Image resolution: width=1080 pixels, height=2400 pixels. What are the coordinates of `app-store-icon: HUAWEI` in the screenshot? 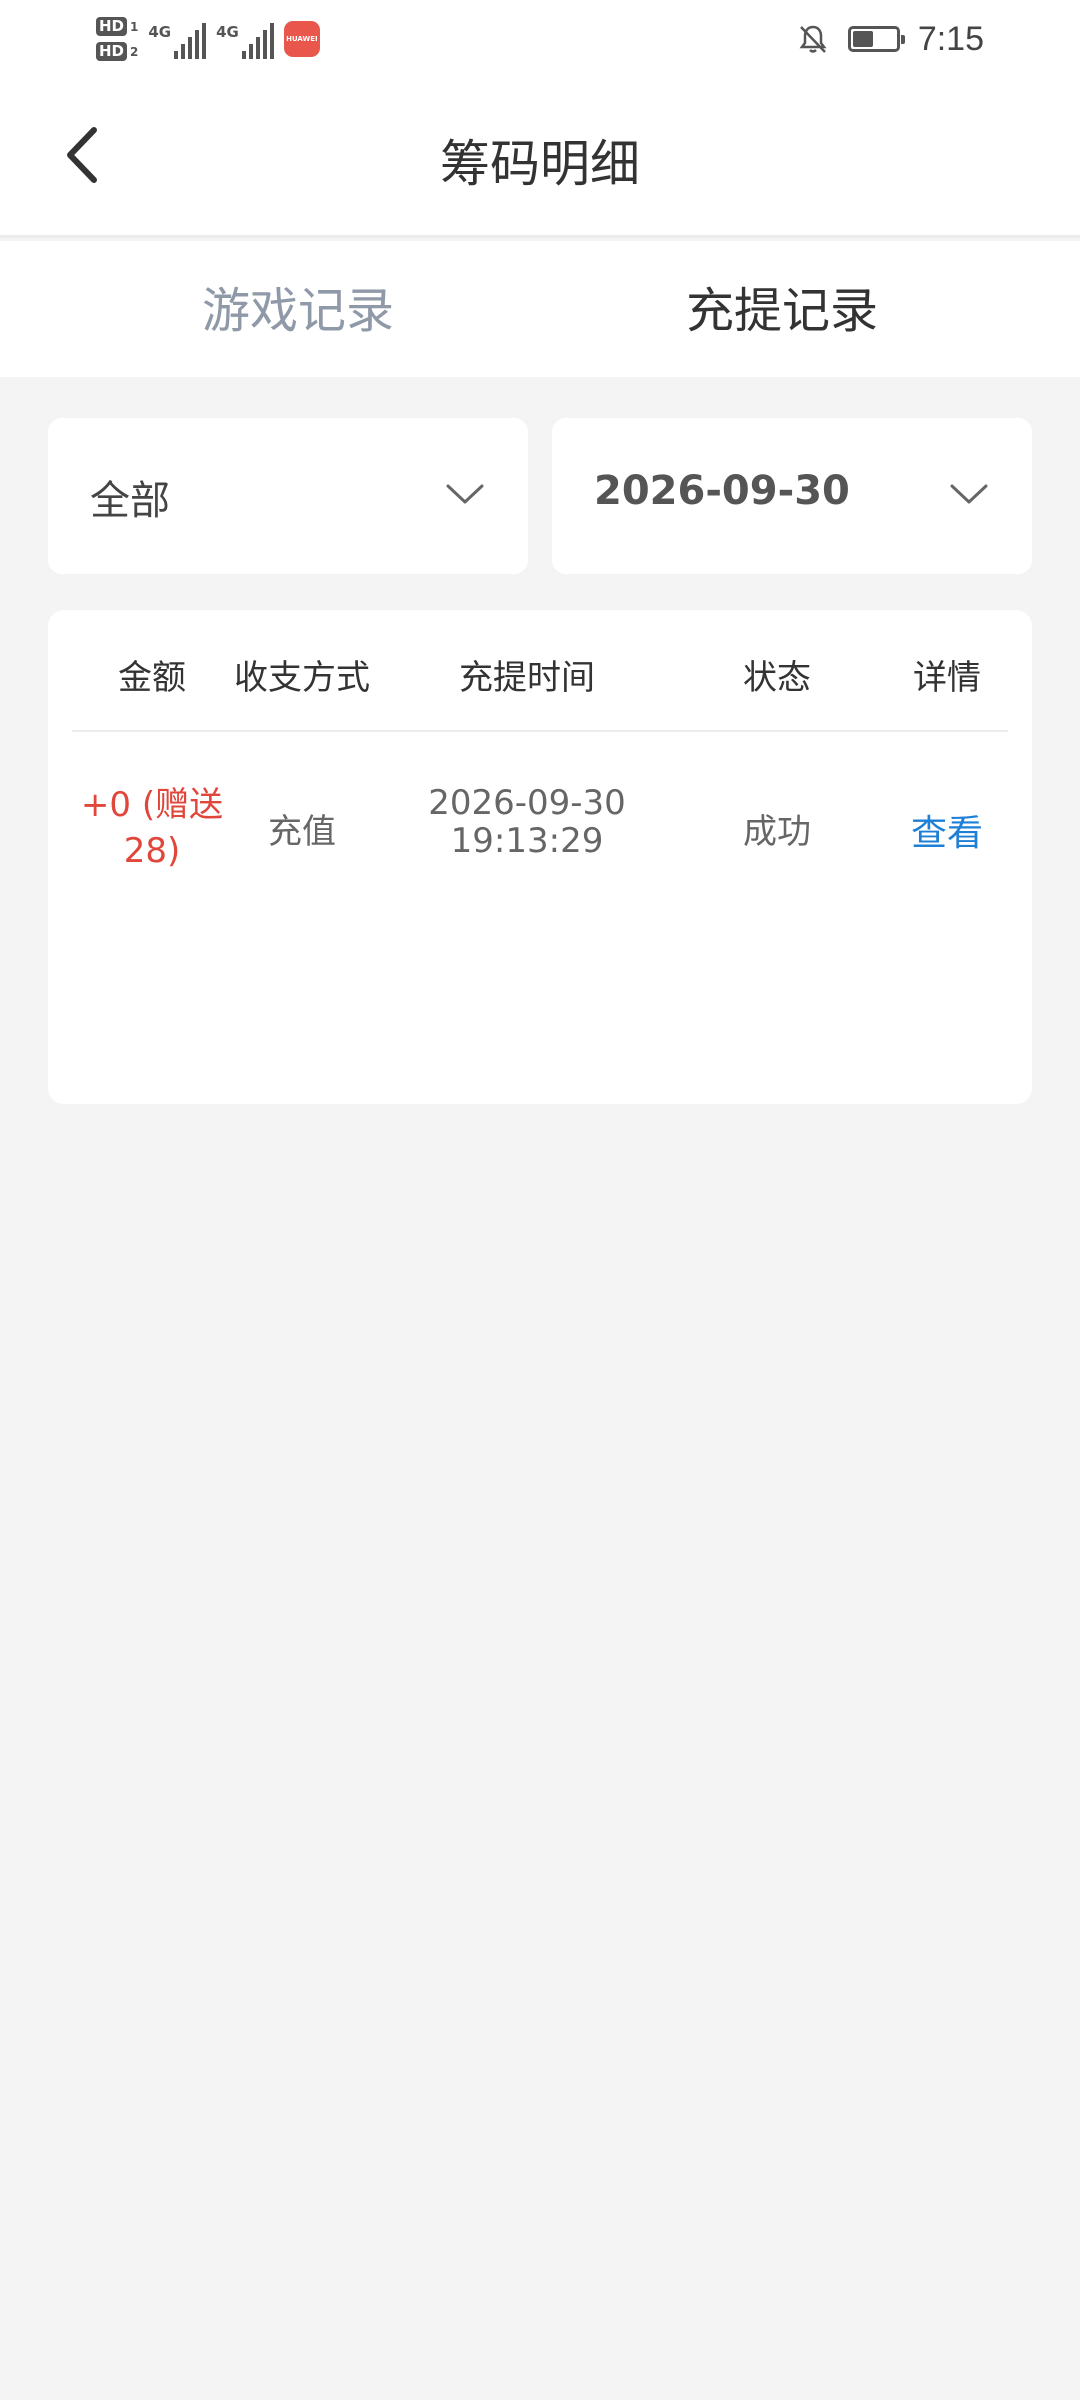 It's located at (301, 39).